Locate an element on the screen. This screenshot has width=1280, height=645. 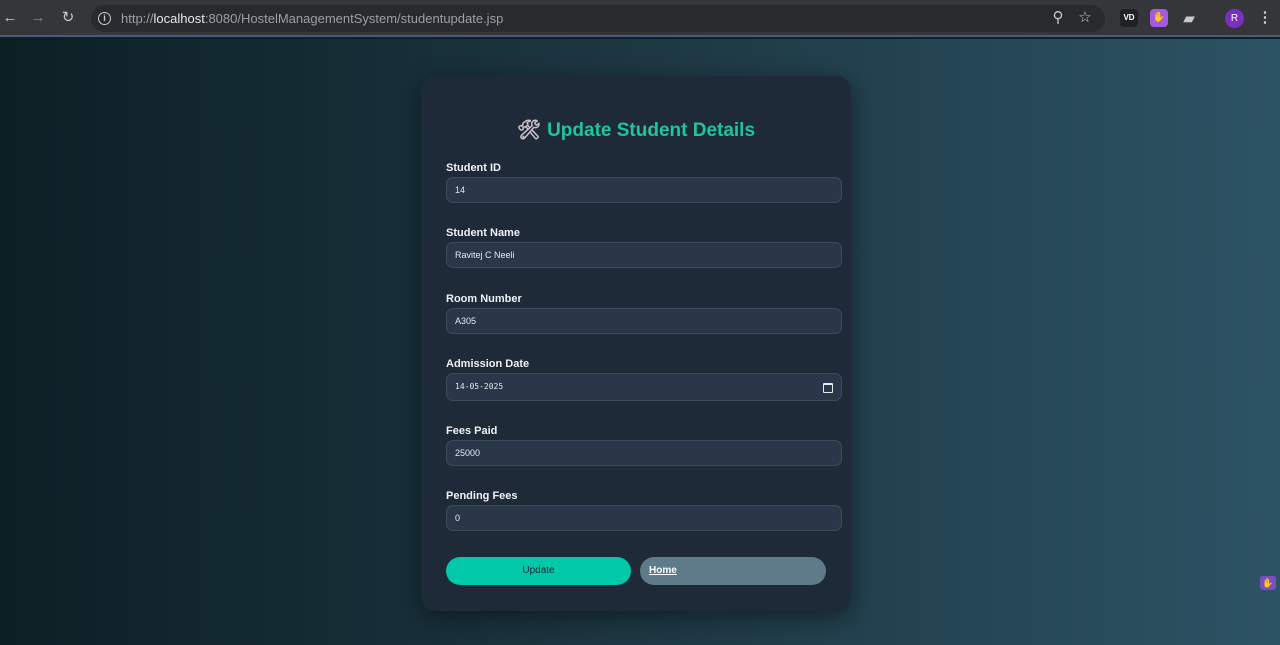
student-name-label: Student Name is located at coordinates (483, 233).